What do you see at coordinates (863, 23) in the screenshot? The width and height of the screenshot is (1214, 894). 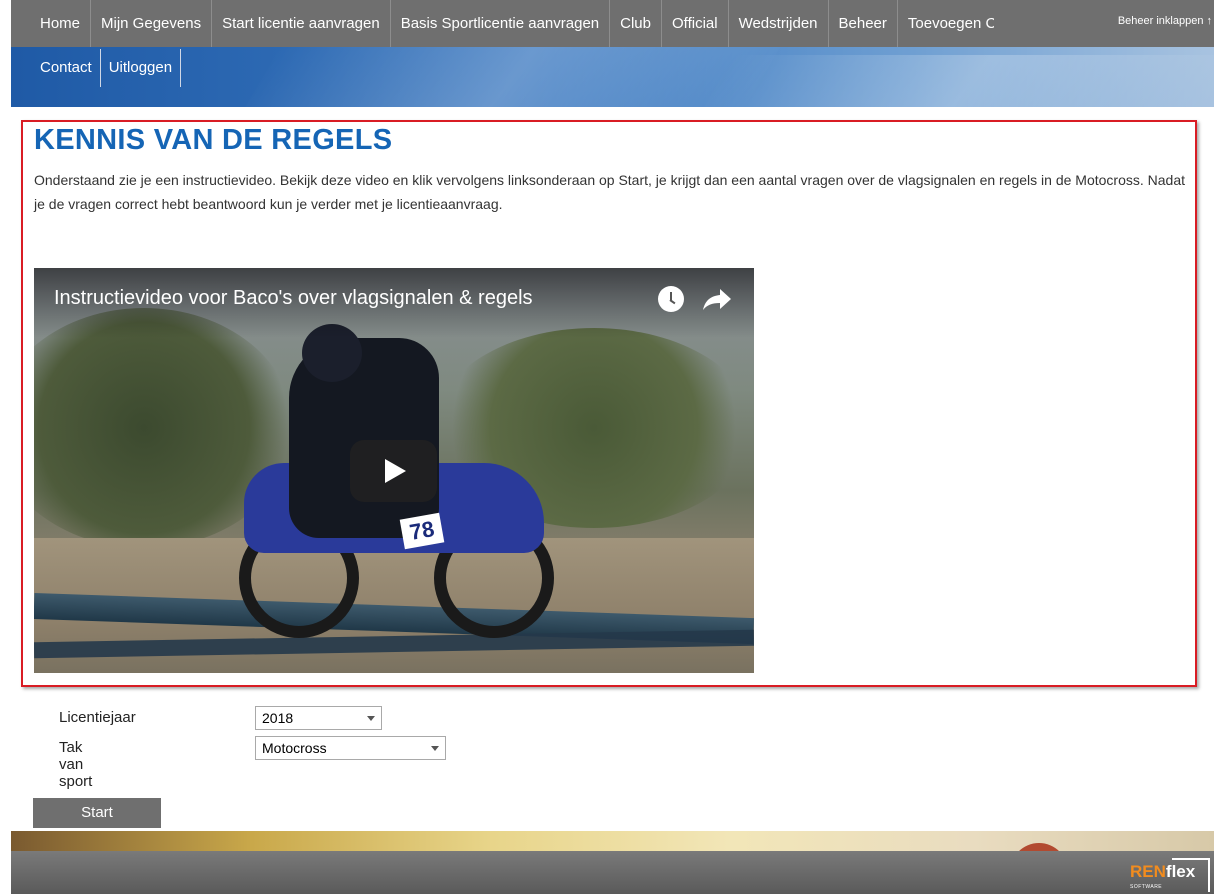 I see `nav-beheer: Beheer` at bounding box center [863, 23].